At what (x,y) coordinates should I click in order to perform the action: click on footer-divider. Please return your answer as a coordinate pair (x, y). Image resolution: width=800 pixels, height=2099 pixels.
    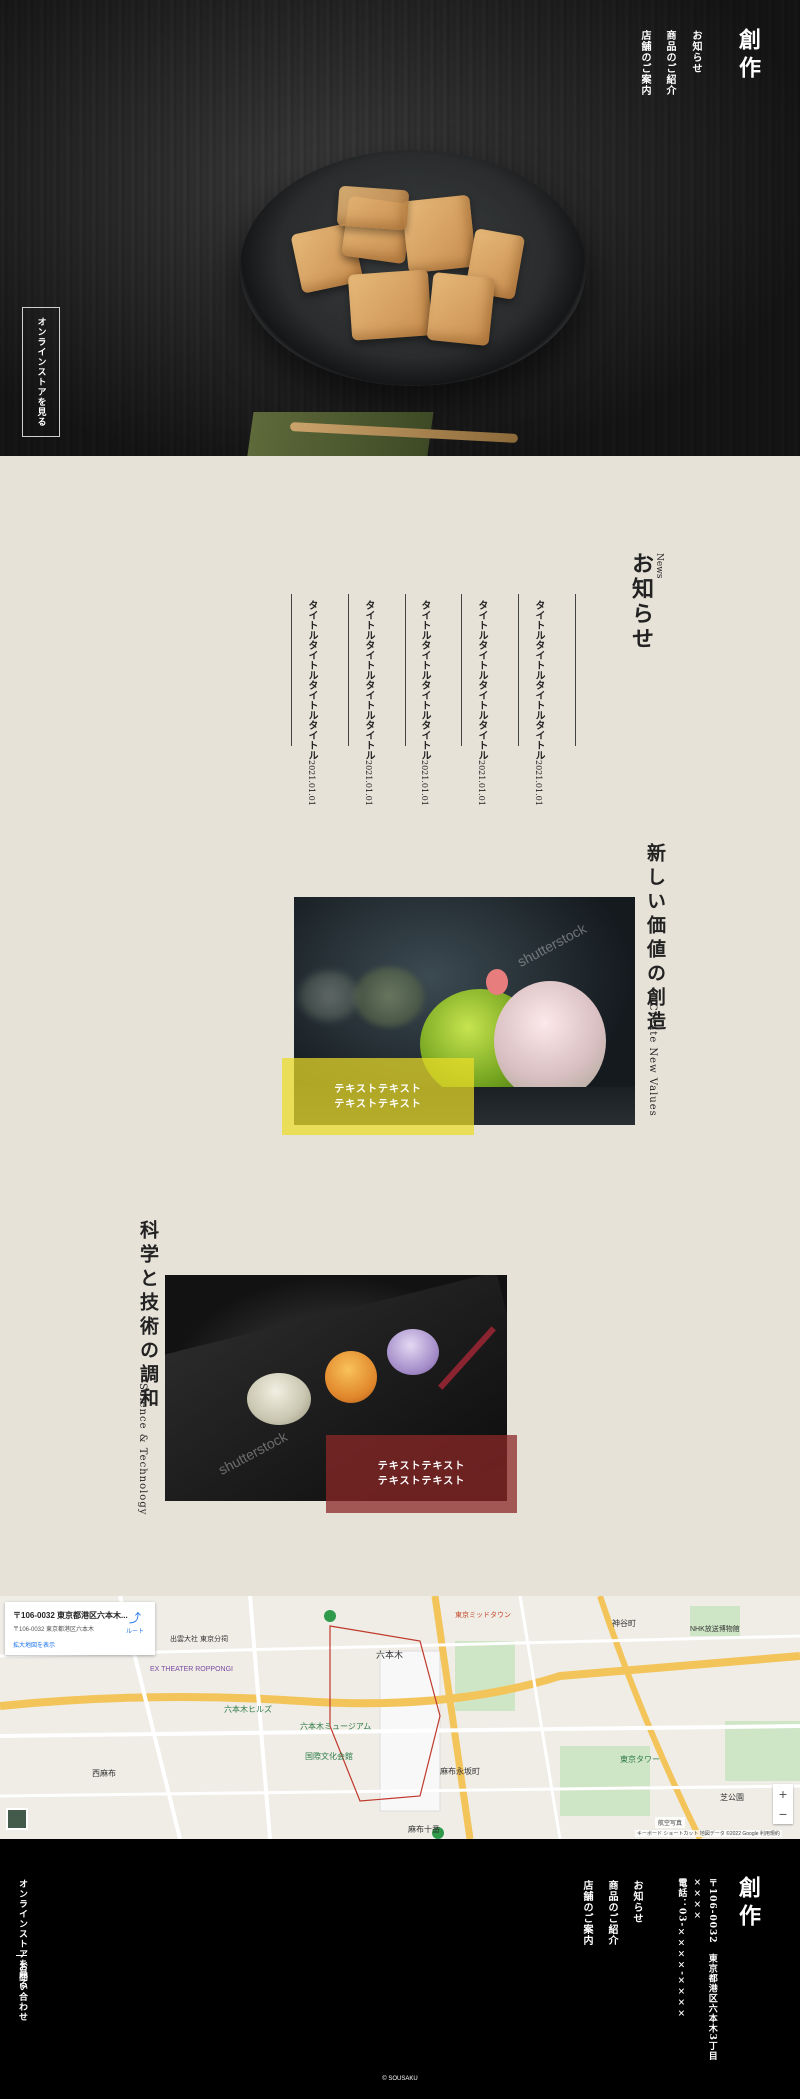
    Looking at the image, I should click on (21, 1955).